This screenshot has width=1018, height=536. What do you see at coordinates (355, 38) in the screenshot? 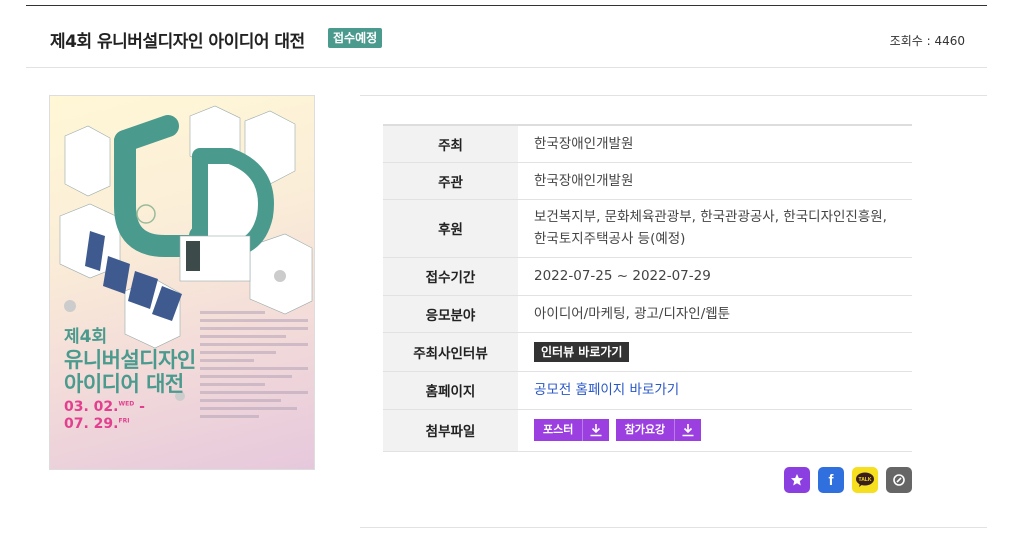
I see `status-badge: 접수예정` at bounding box center [355, 38].